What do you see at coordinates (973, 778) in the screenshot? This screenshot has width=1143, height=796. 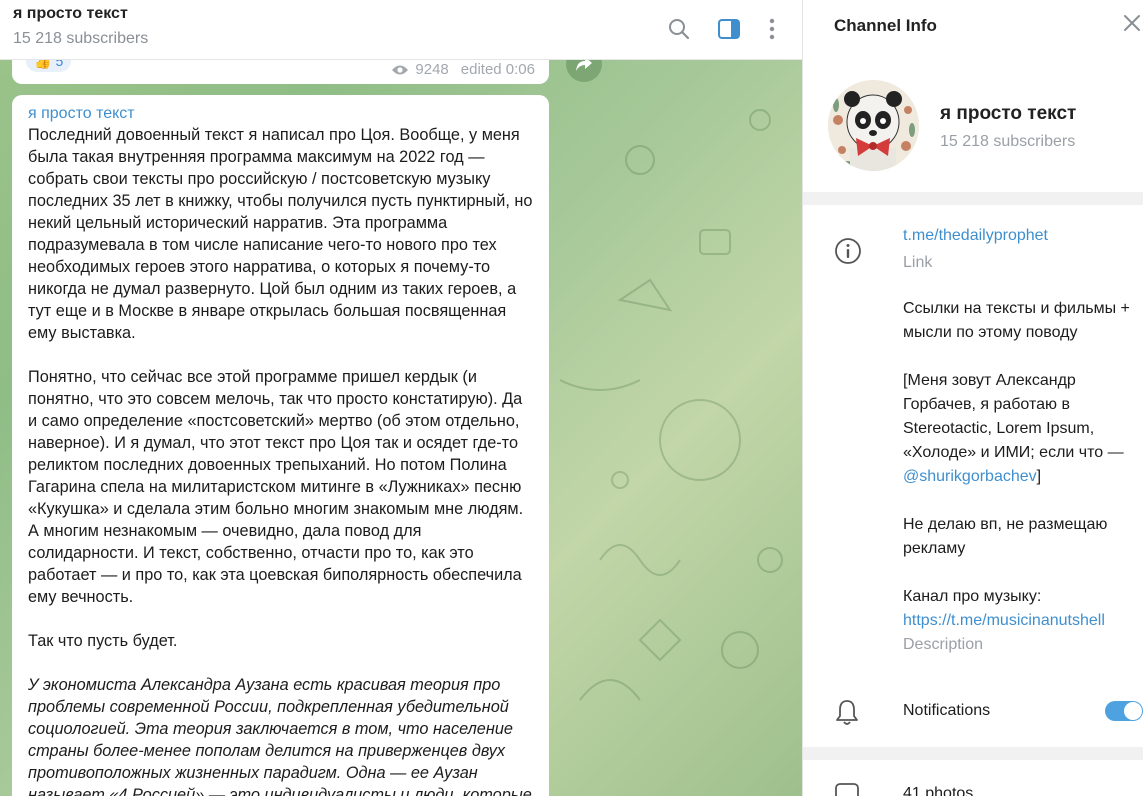 I see `media-section: 41 photos` at bounding box center [973, 778].